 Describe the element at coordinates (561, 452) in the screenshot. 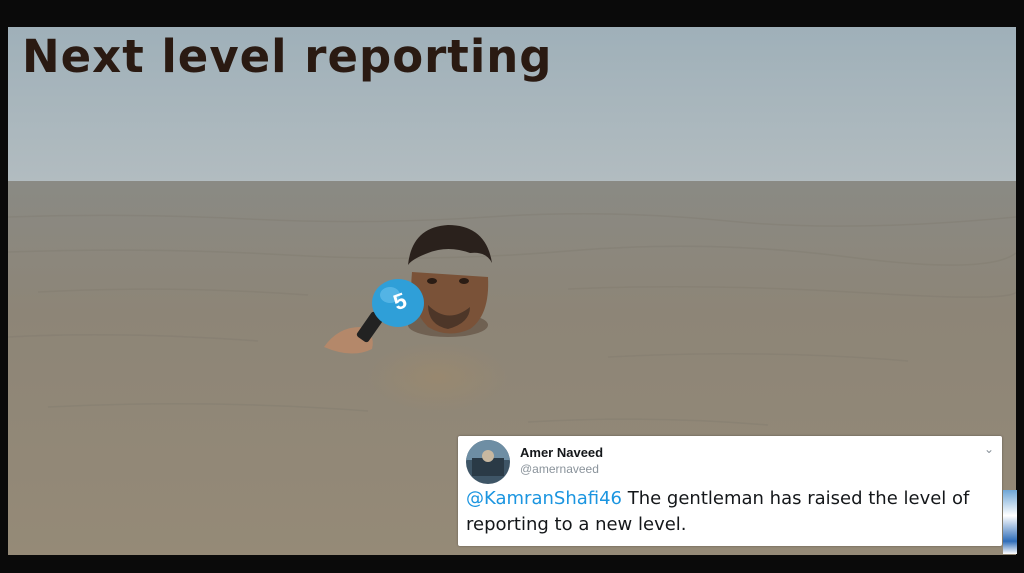

I see `tweet-author-name: Amer Naveed` at that location.